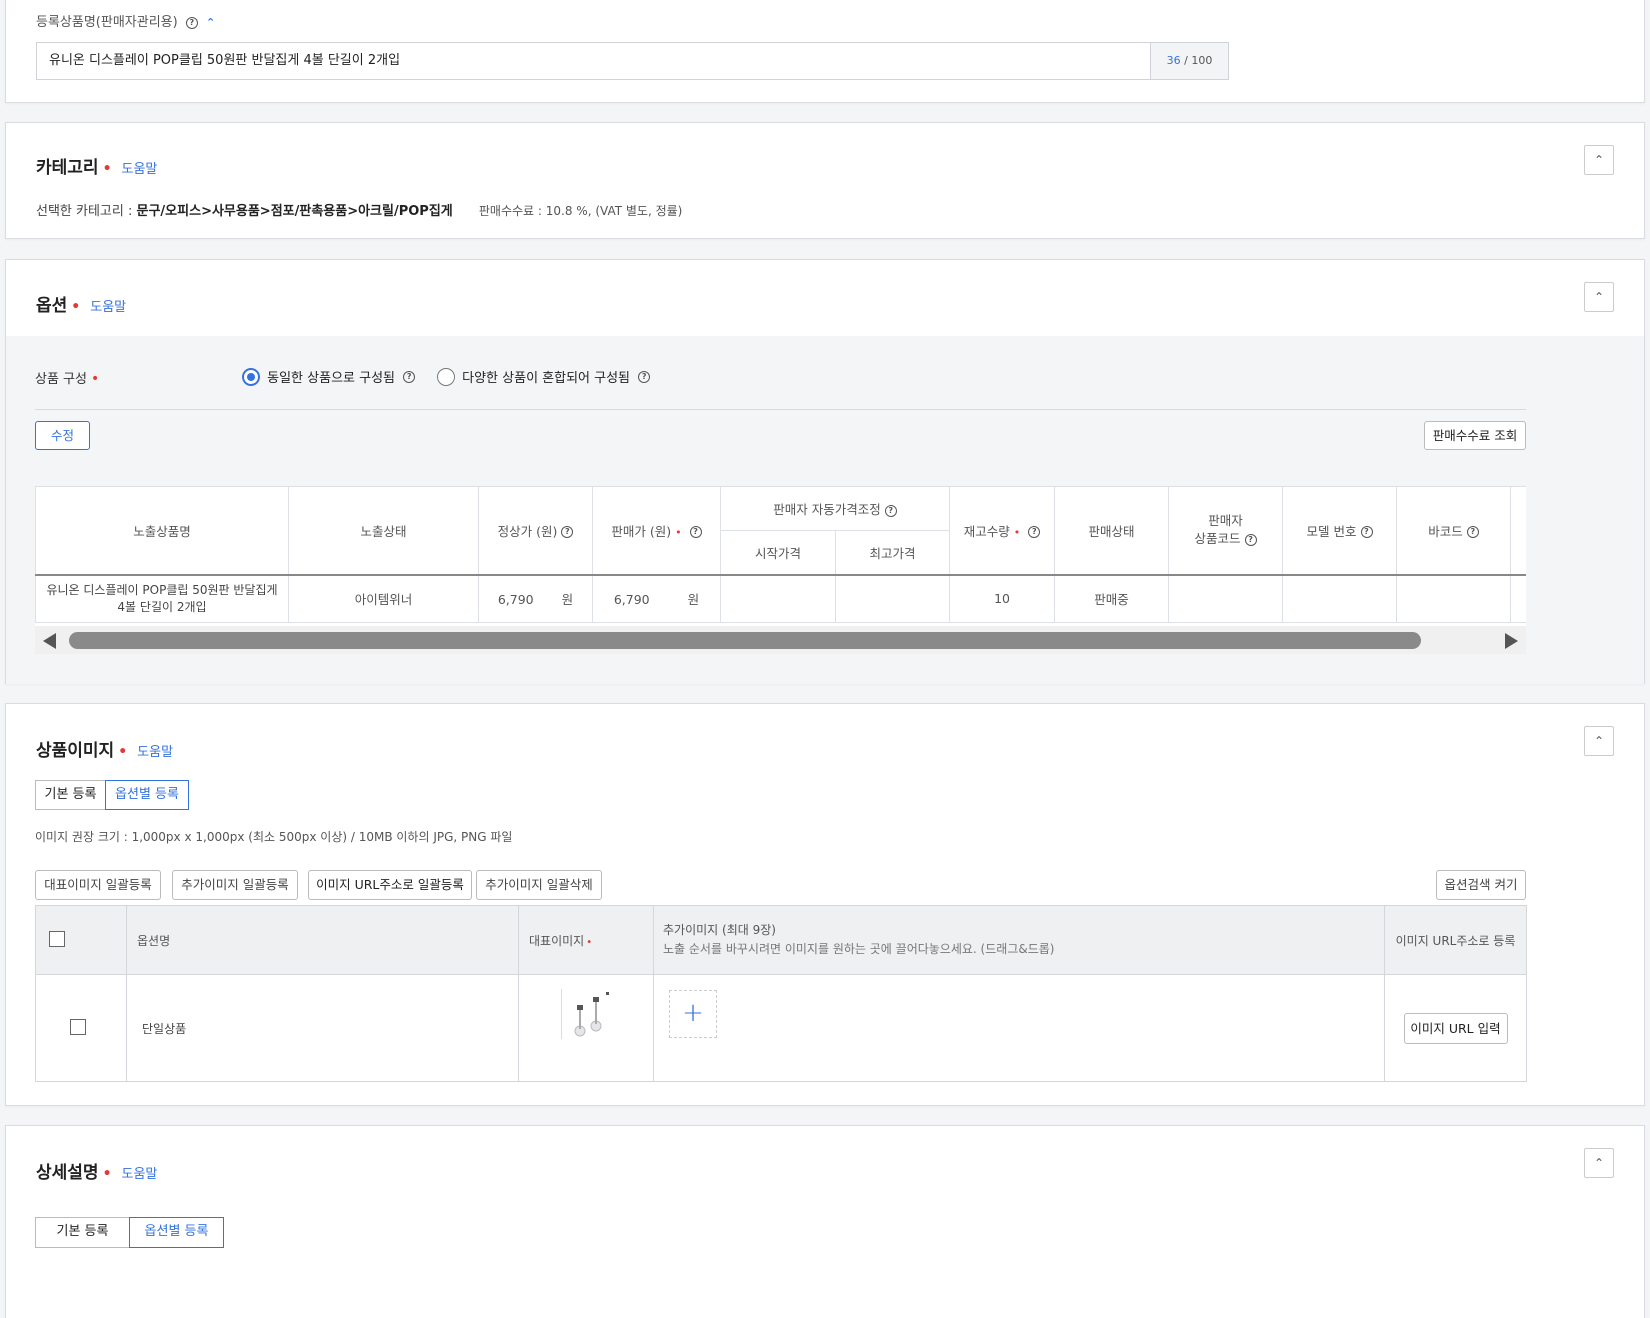  Describe the element at coordinates (1518, 531) in the screenshot. I see `col-header-extra` at that location.